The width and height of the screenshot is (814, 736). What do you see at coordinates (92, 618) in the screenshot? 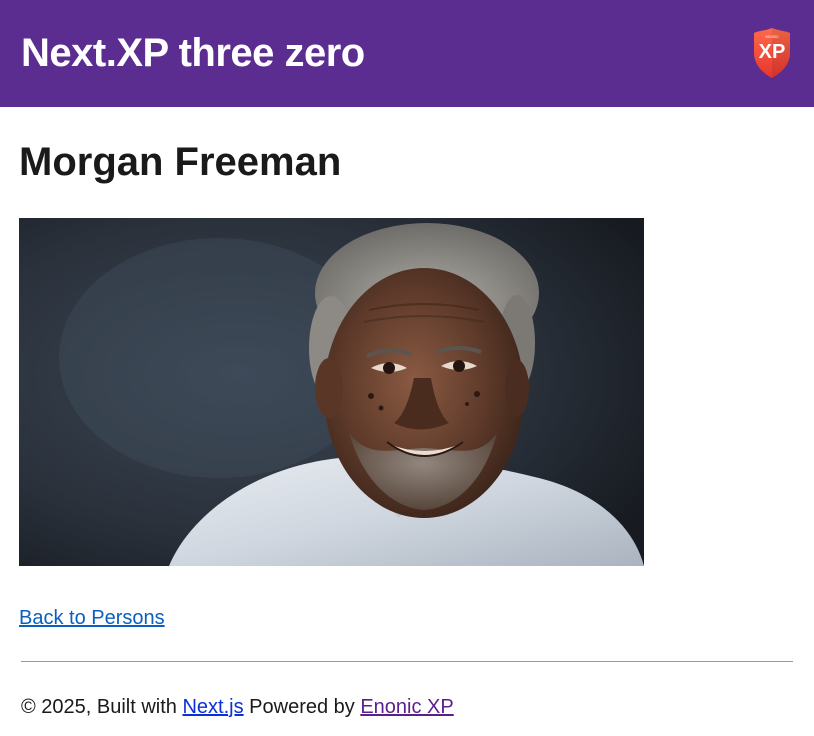
I see `back-to-persons-link: Back to Persons` at bounding box center [92, 618].